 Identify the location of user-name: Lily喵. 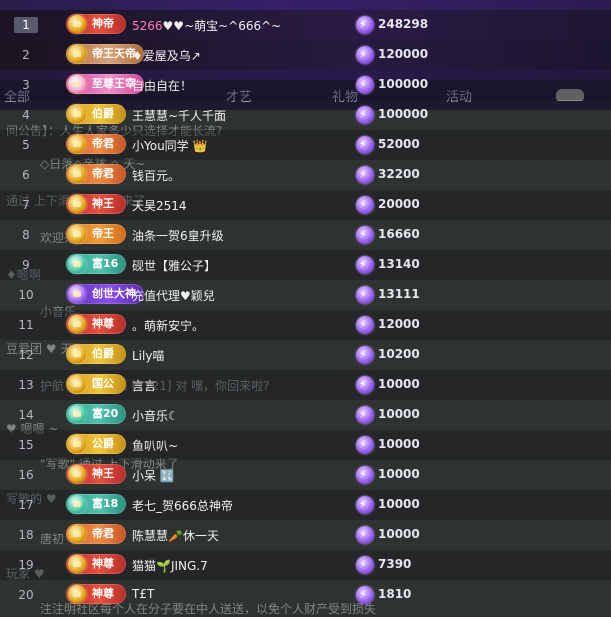
(148, 355).